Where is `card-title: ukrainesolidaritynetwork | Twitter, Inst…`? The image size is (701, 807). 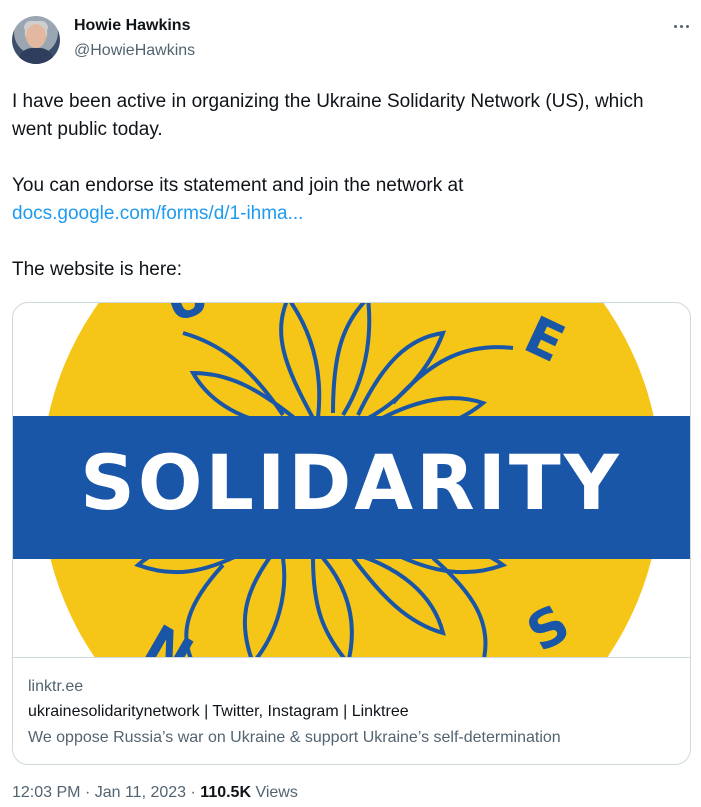 card-title: ukrainesolidaritynetwork | Twitter, Inst… is located at coordinates (218, 711).